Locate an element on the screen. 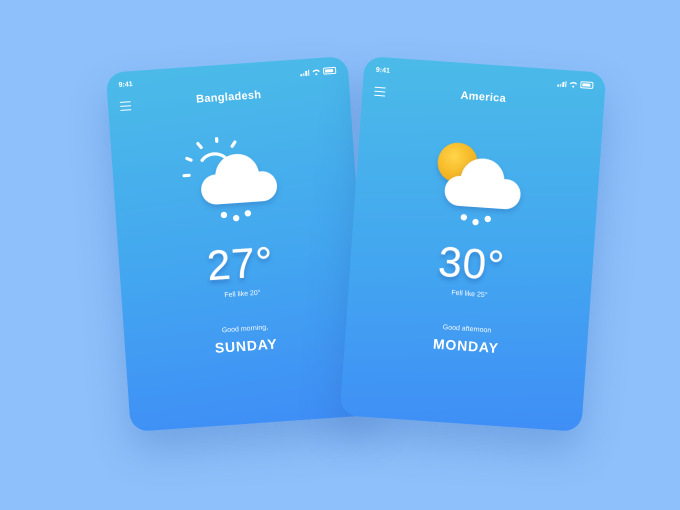  sun-outline-cloud-rain-icon is located at coordinates (230, 178).